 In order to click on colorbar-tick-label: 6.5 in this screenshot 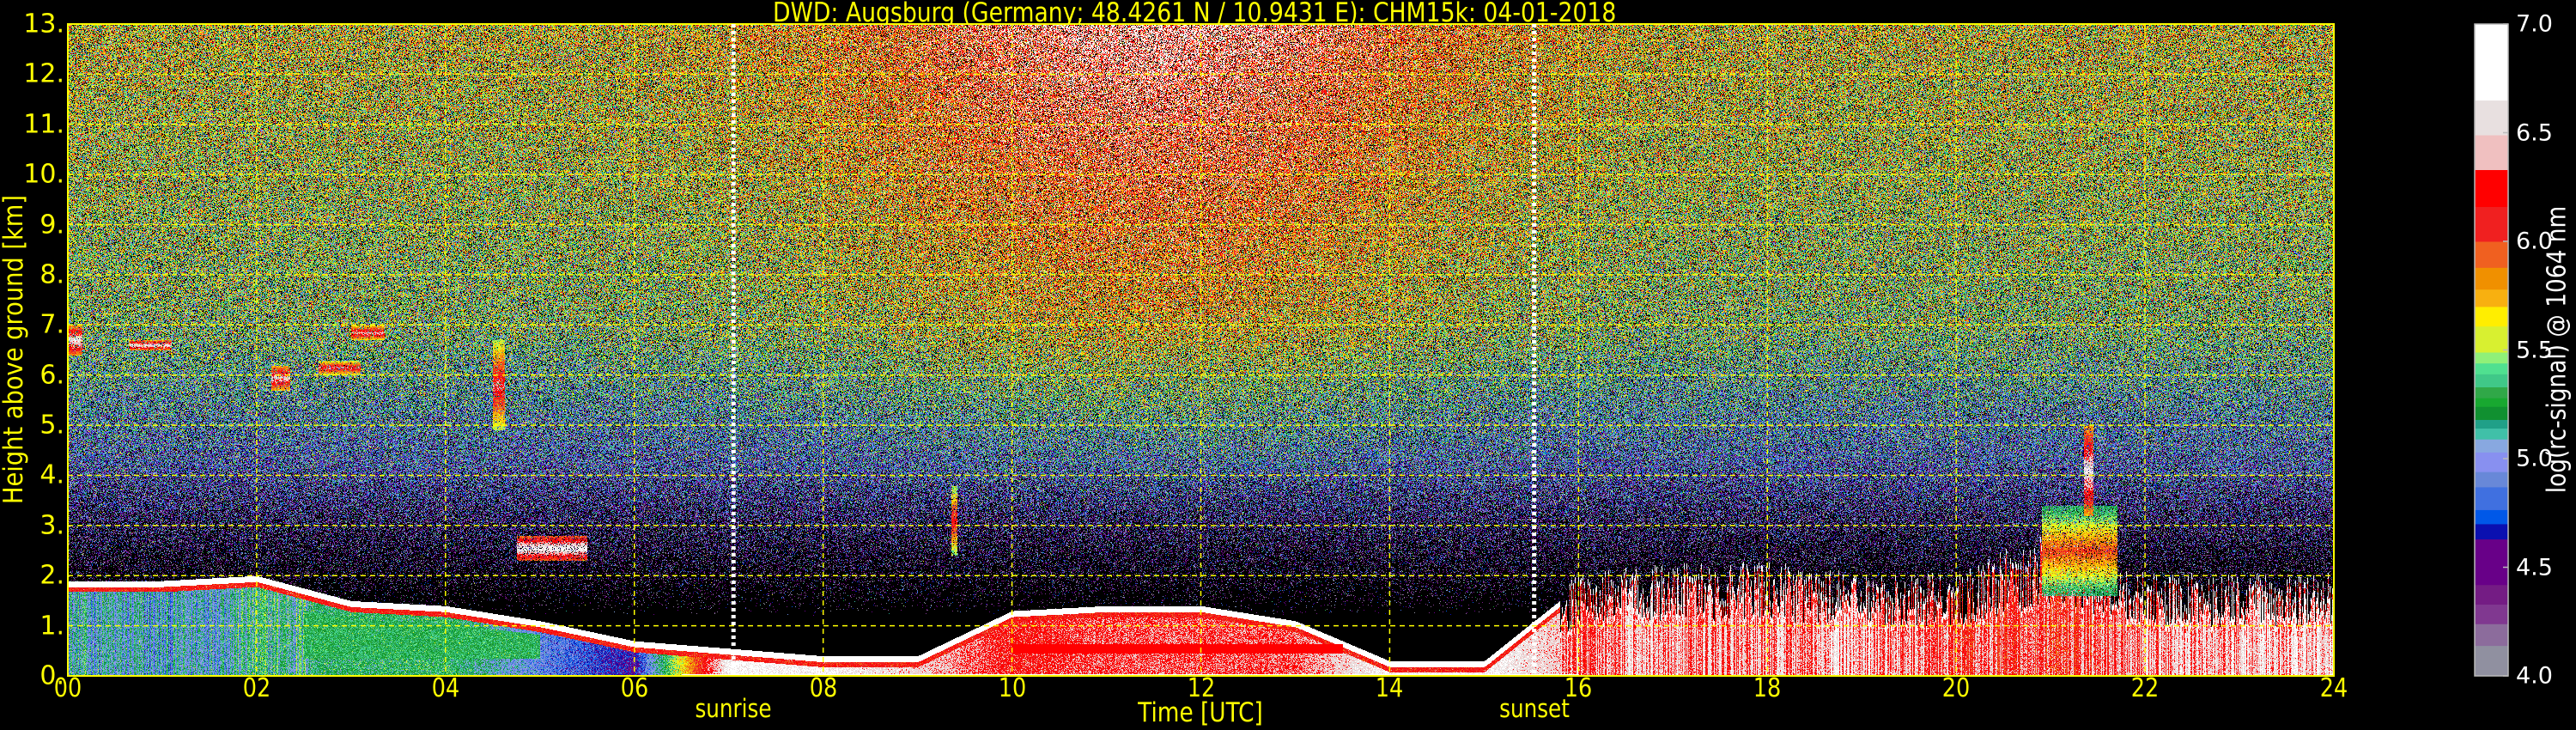, I will do `click(2535, 132)`.